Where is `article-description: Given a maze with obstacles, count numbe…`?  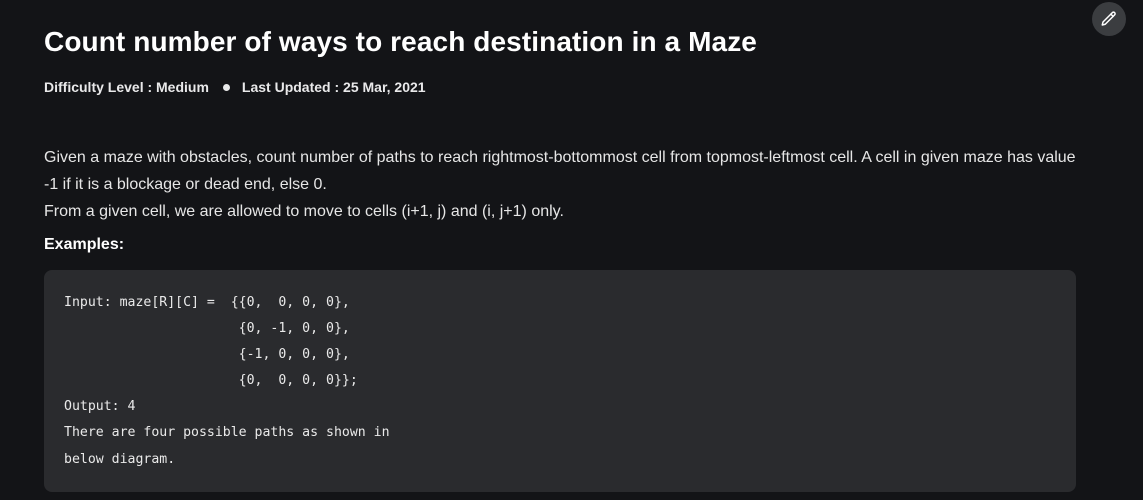 article-description: Given a maze with obstacles, count numbe… is located at coordinates (564, 184).